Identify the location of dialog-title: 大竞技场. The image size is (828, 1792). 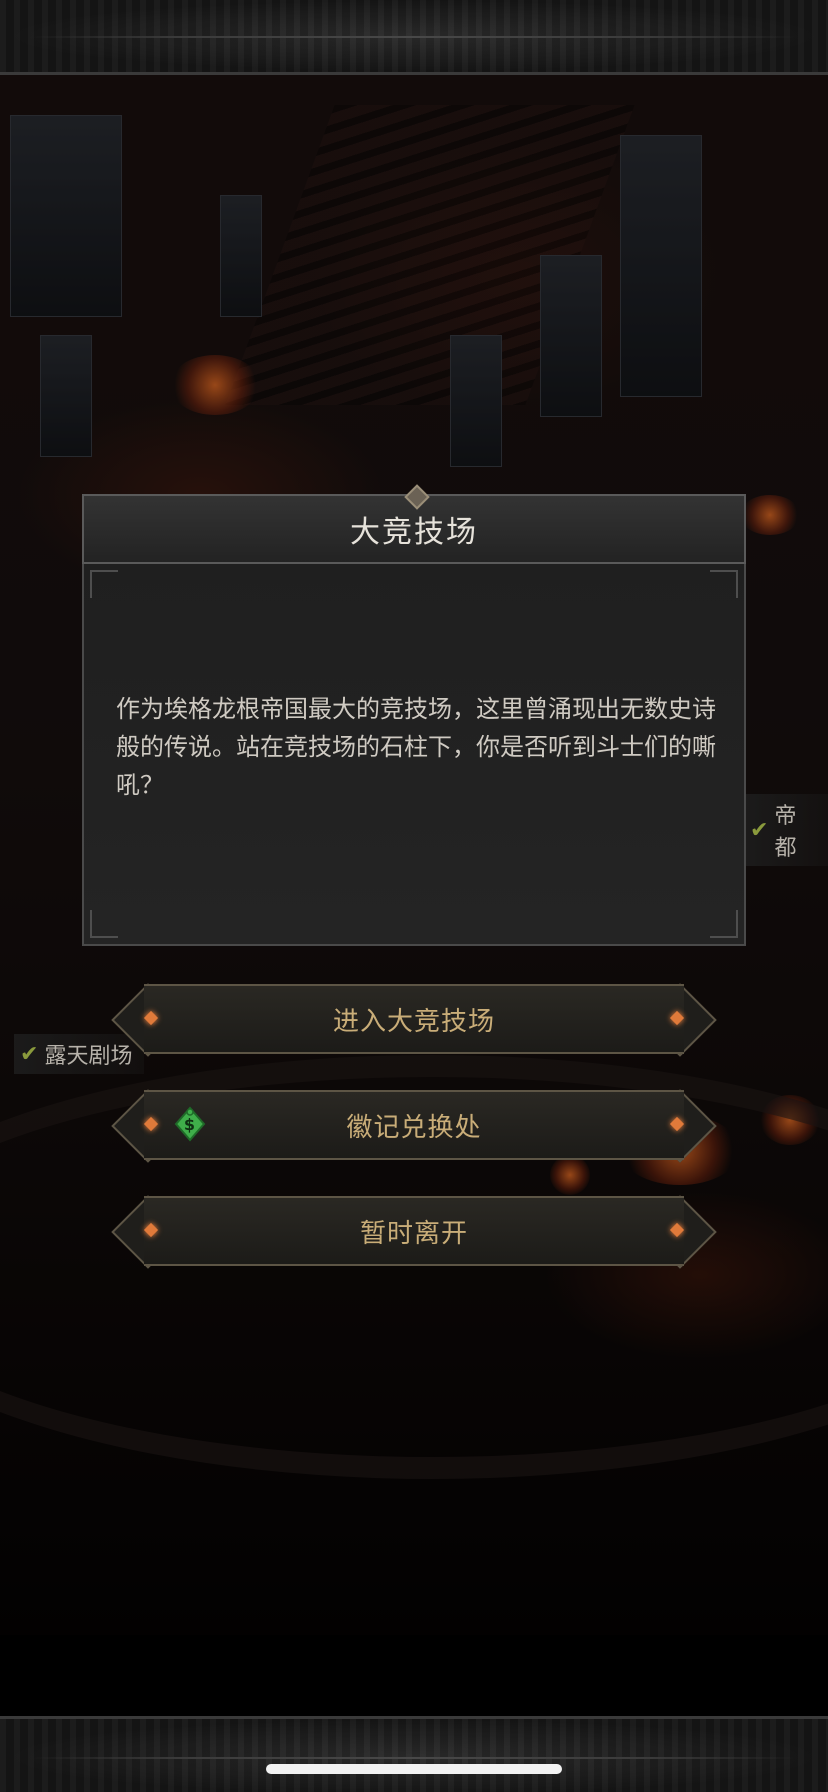
(414, 532).